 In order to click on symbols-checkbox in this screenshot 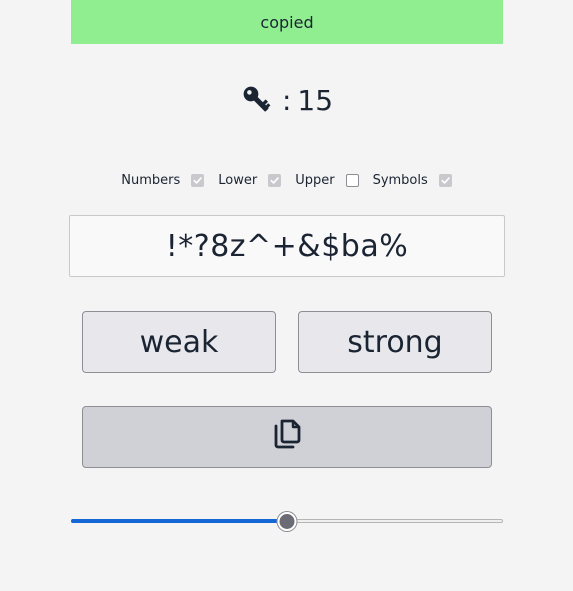, I will do `click(445, 180)`.